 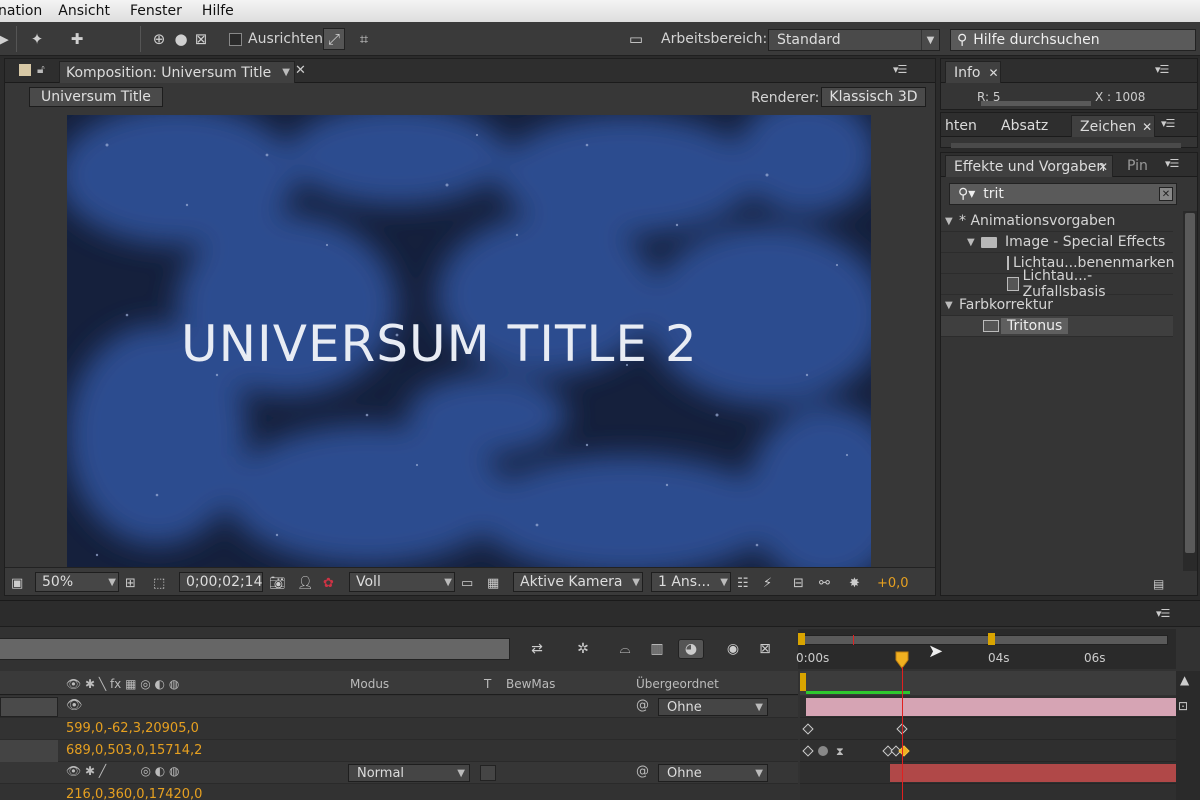 I want to click on tool-partial-icon: ▶, so click(x=7, y=39).